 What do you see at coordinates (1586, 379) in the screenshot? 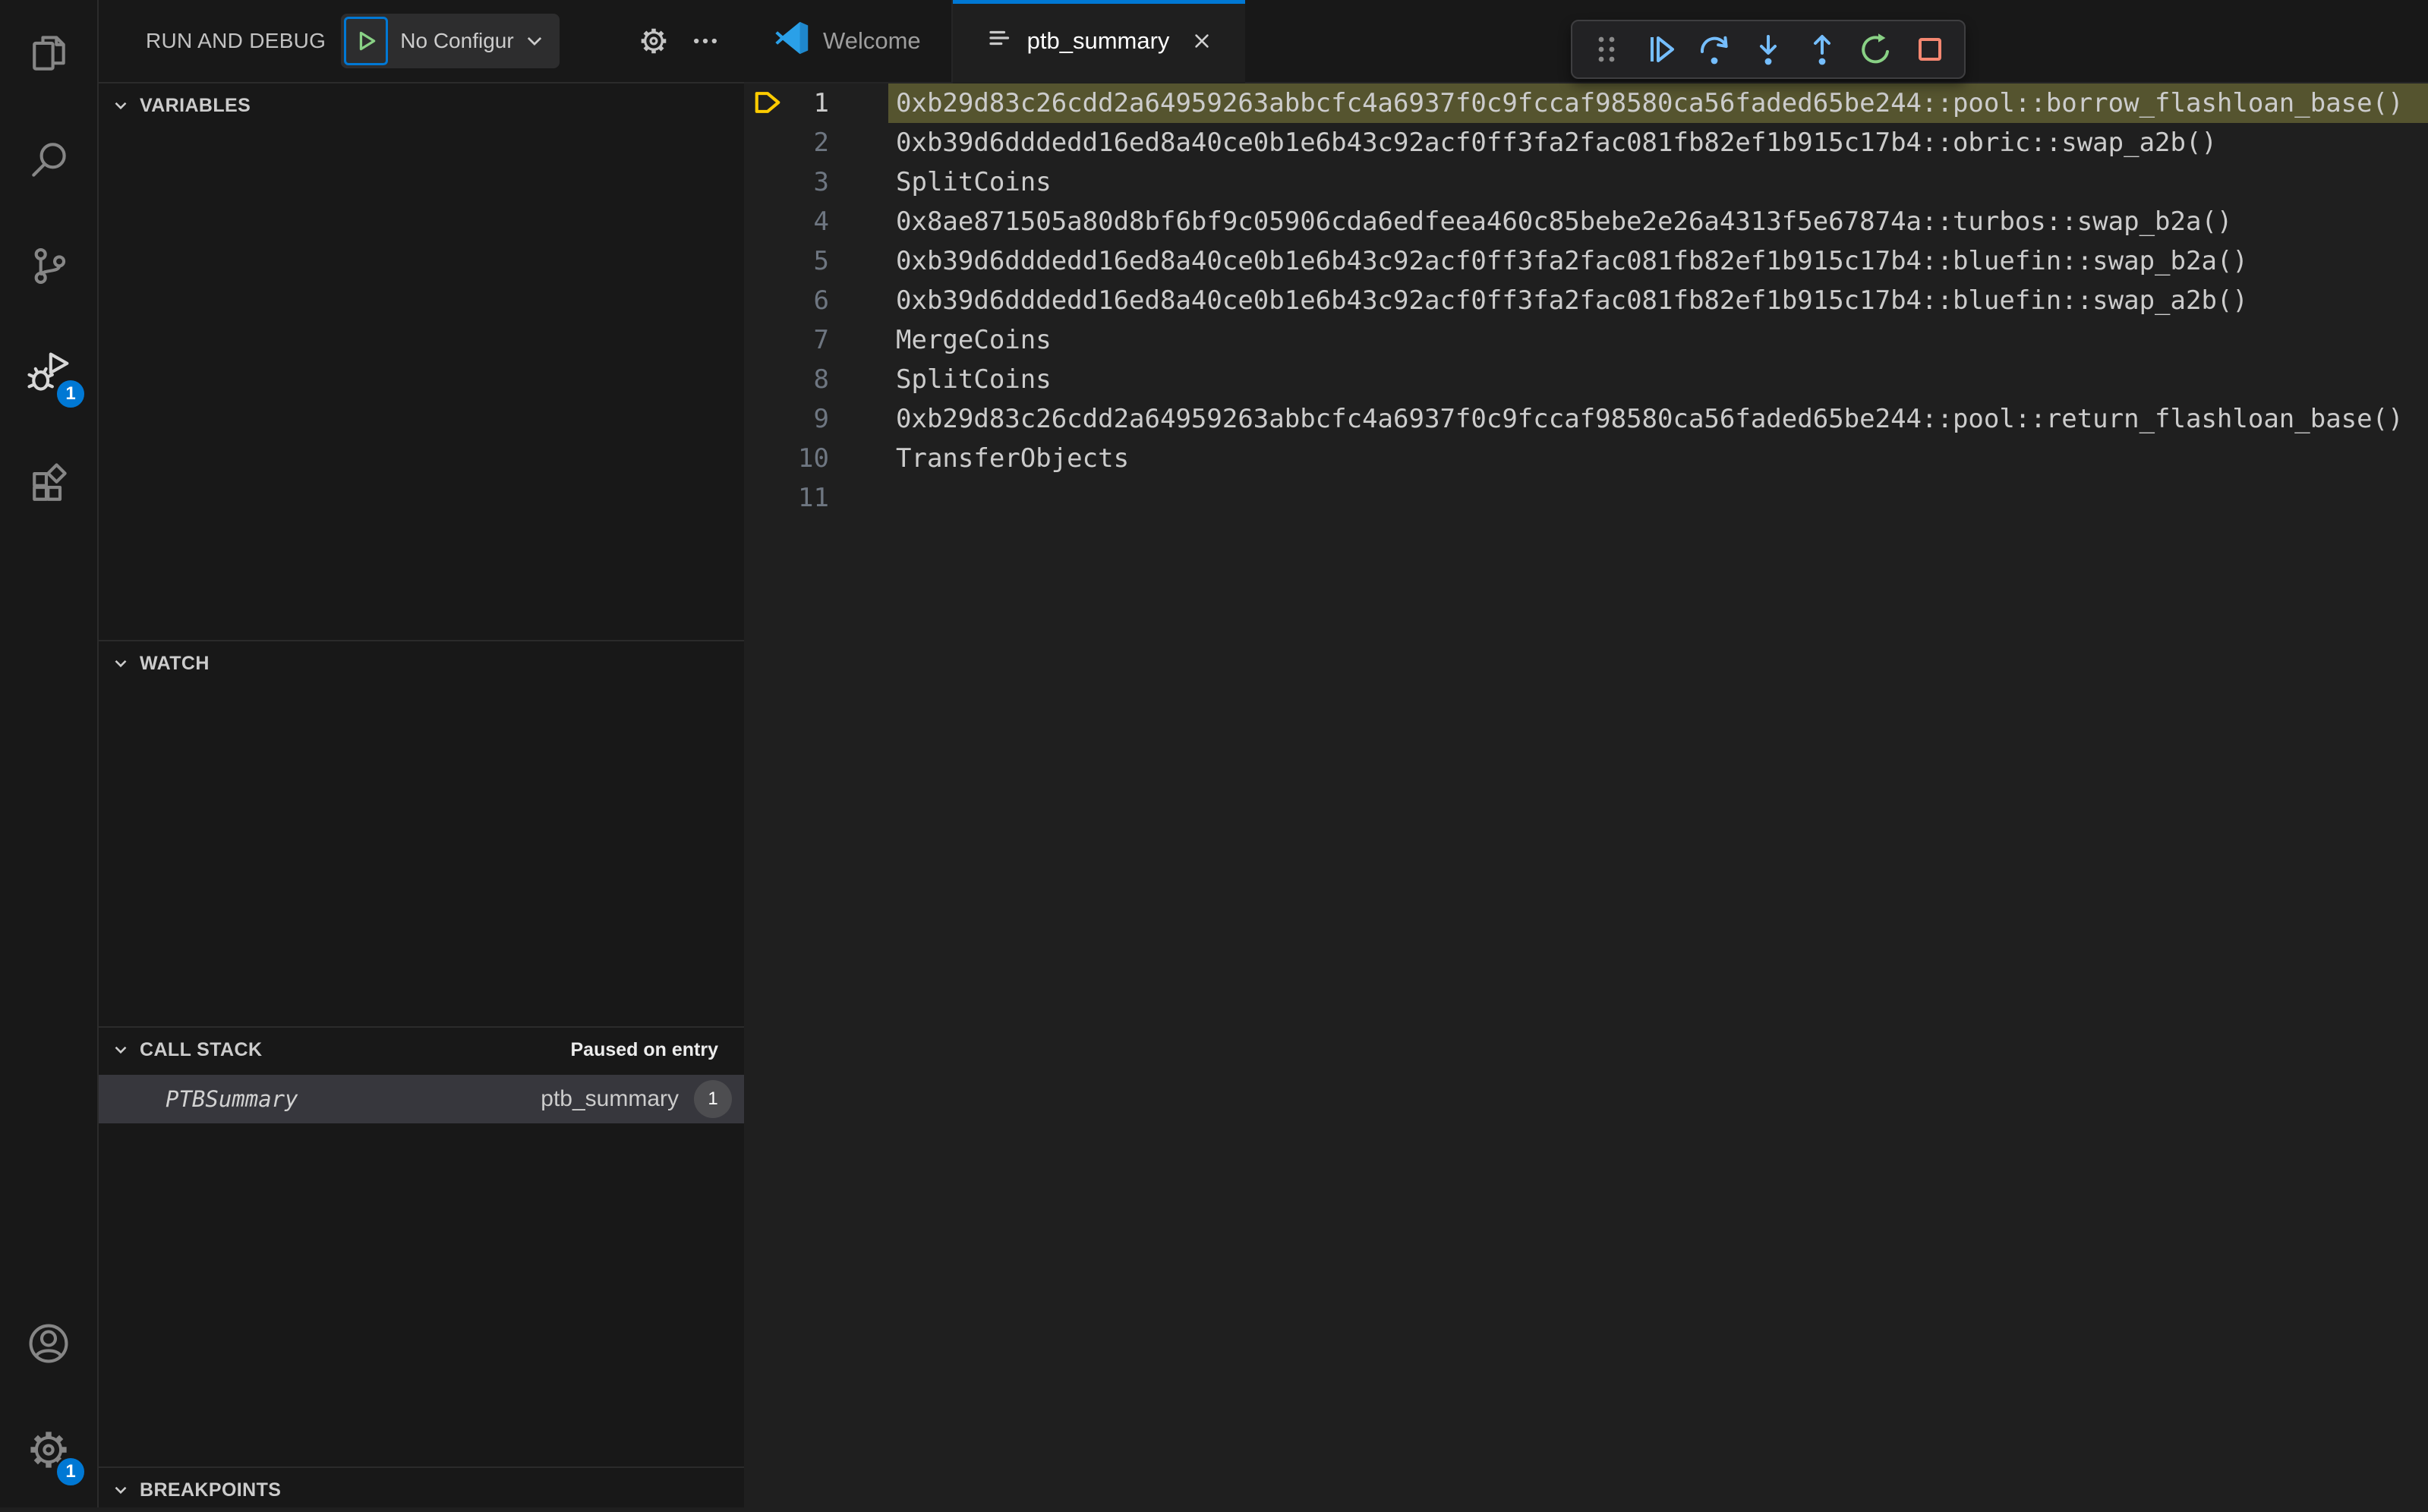
I see `code-line: 8 SplitCoins` at bounding box center [1586, 379].